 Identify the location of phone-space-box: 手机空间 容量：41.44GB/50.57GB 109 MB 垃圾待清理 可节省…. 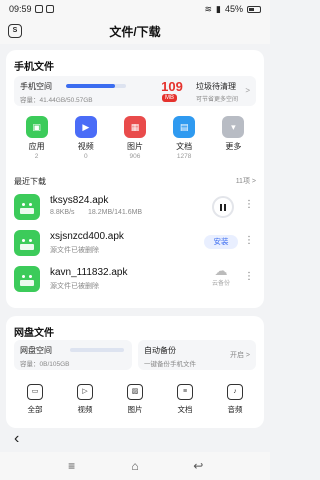
(135, 91).